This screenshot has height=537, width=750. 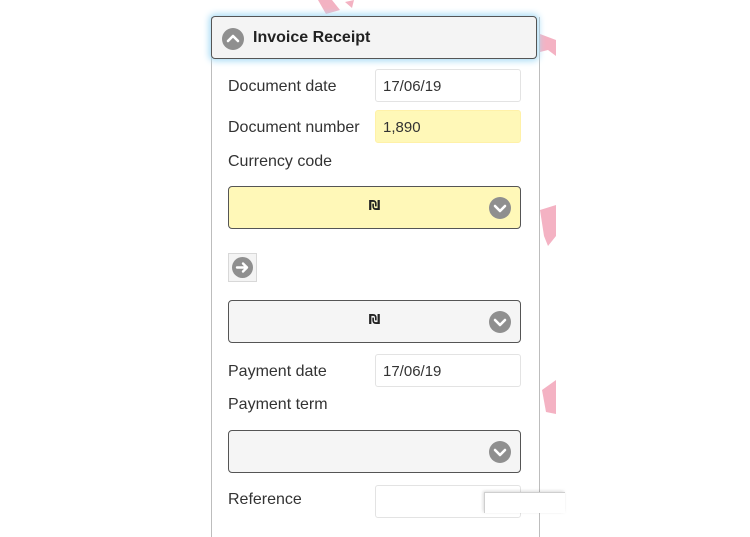 I want to click on payment-term-label: Payment term, so click(x=278, y=404).